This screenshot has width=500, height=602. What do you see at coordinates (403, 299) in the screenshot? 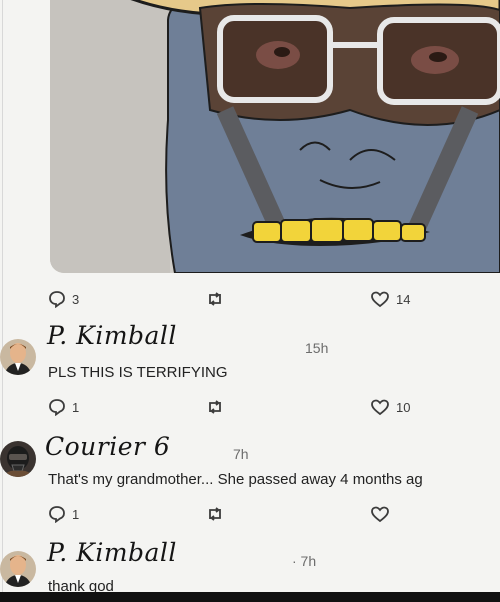
I see `like-count: 14` at bounding box center [403, 299].